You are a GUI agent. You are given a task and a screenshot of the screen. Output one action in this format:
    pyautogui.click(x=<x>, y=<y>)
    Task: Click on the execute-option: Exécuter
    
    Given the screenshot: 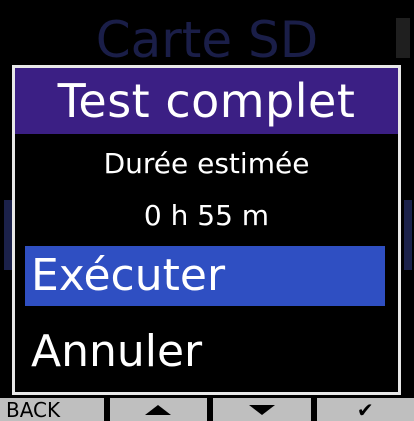 What is the action you would take?
    pyautogui.click(x=205, y=276)
    